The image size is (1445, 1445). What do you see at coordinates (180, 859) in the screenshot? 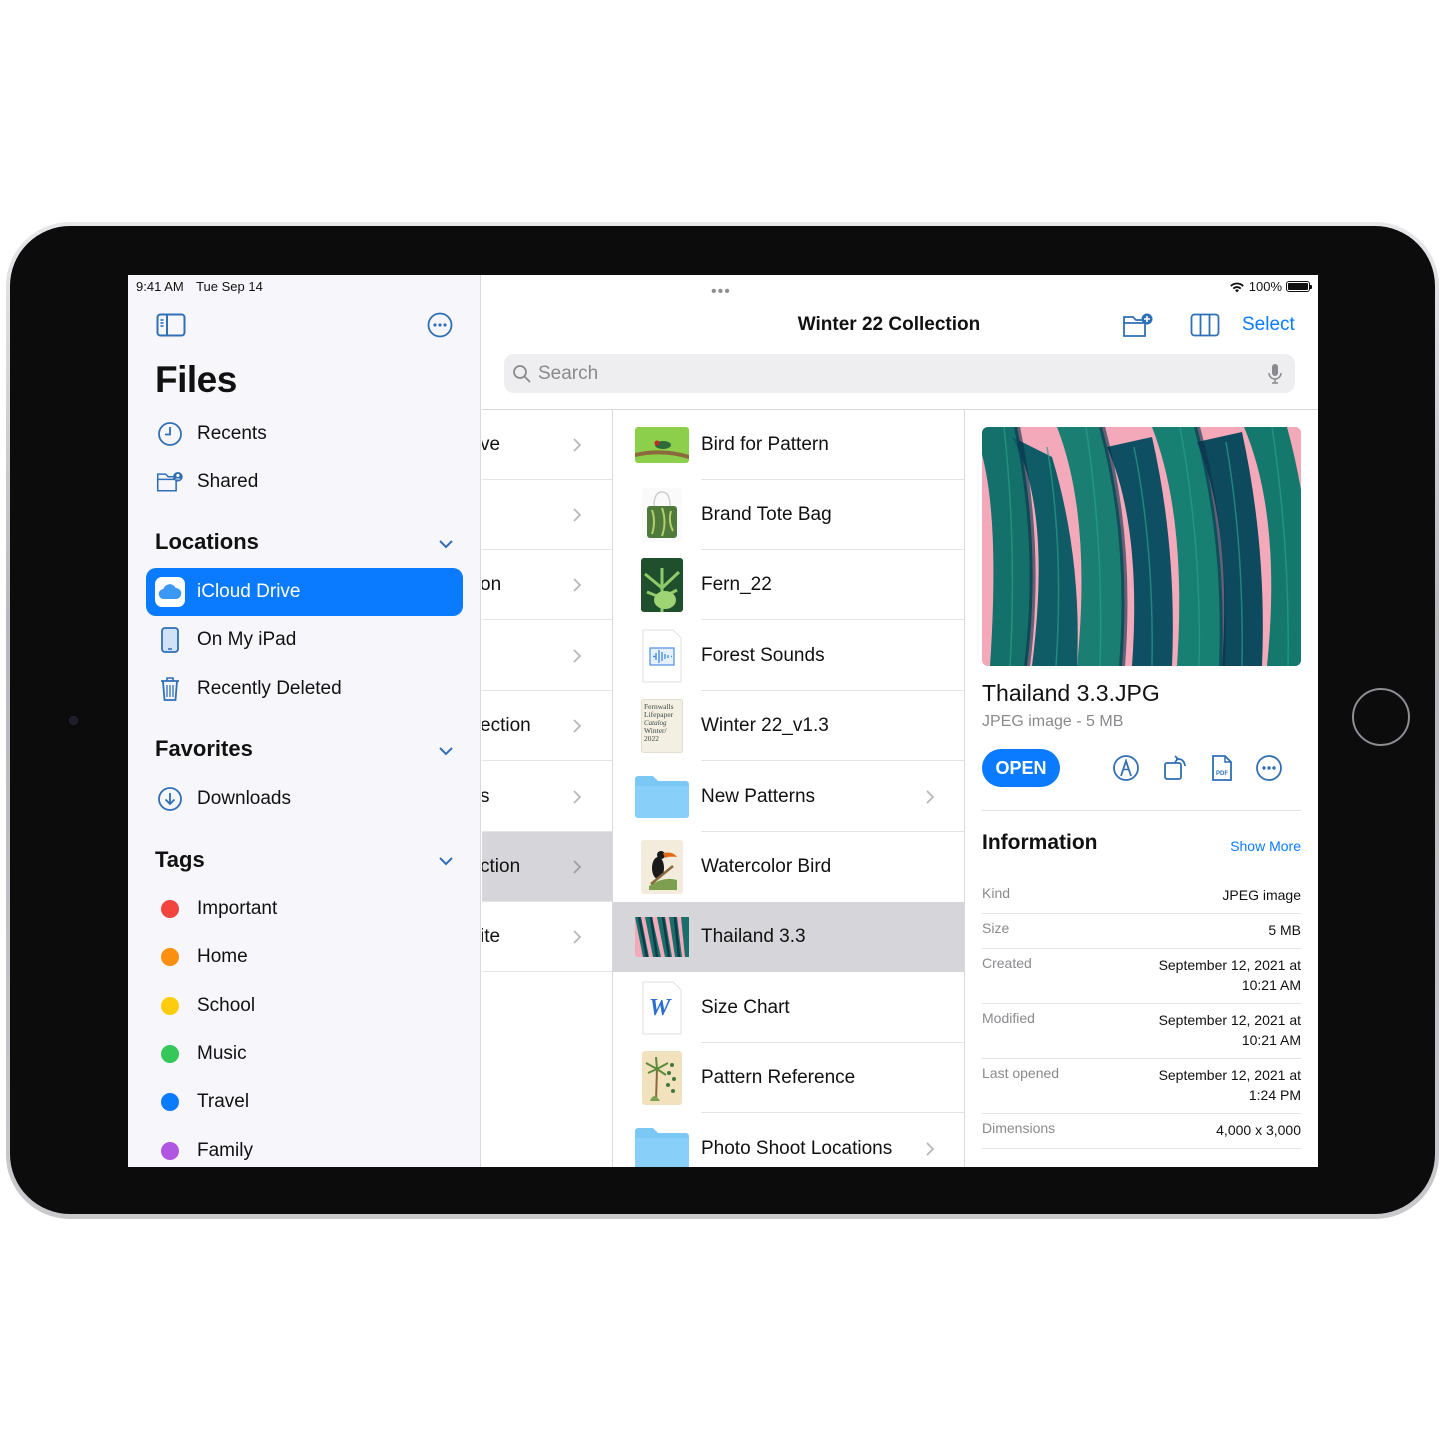
I see `tags-header: Tags` at bounding box center [180, 859].